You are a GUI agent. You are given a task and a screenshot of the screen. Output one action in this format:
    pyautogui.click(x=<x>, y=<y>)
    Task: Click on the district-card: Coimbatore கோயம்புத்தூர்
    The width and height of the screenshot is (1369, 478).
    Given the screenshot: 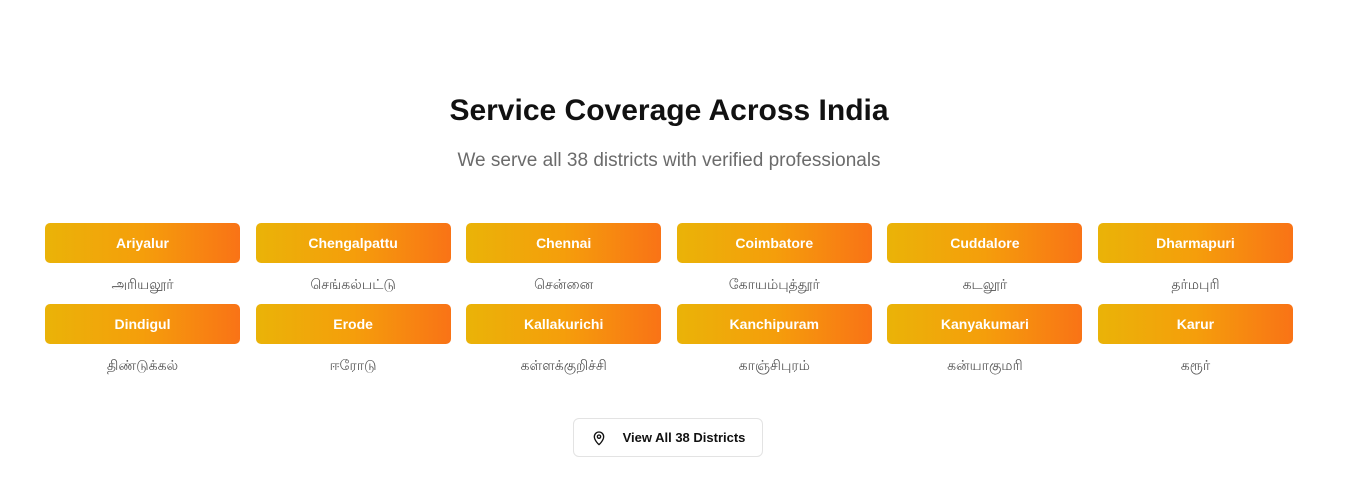 What is the action you would take?
    pyautogui.click(x=774, y=259)
    